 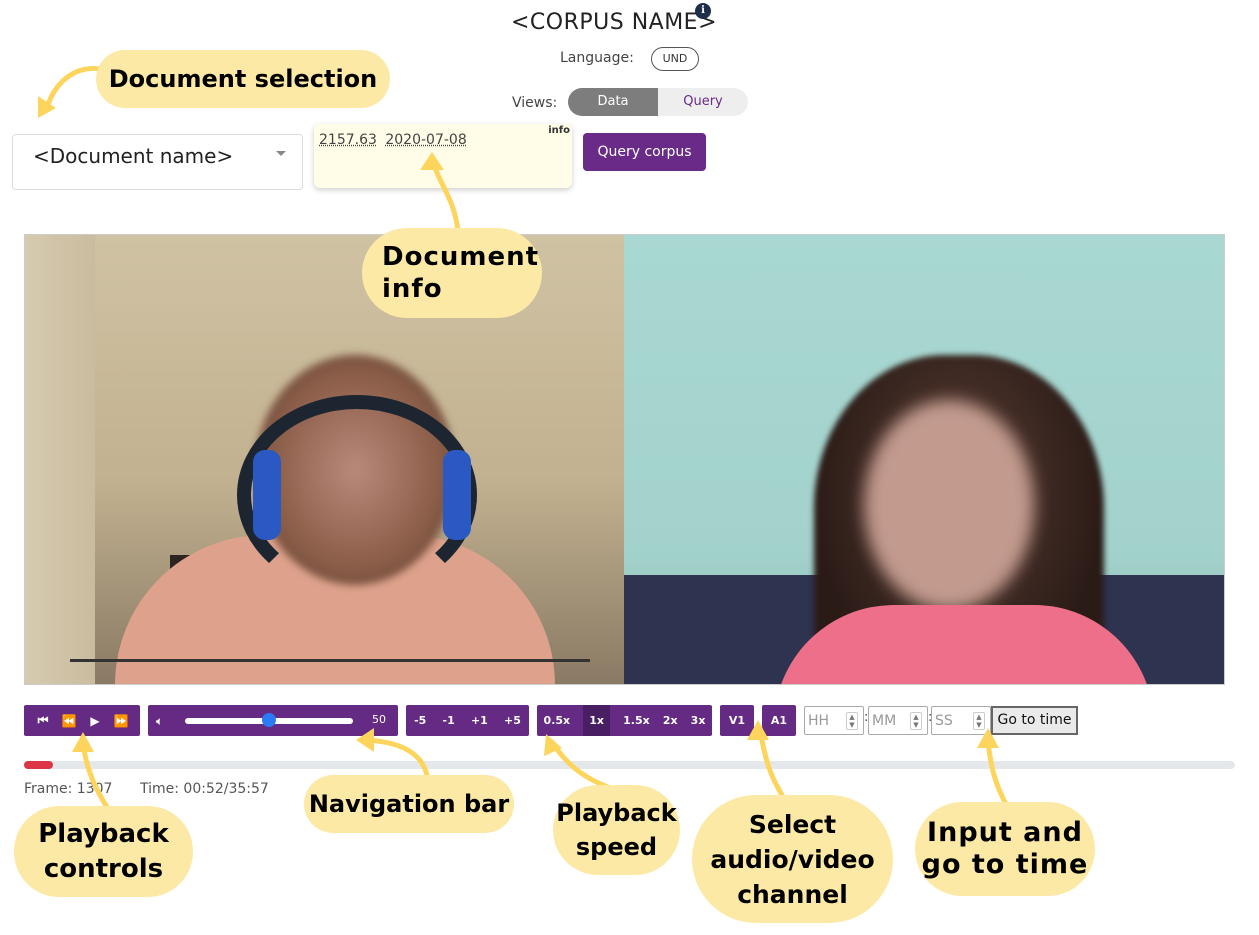 I want to click on headphone-cup-left, so click(x=267, y=495).